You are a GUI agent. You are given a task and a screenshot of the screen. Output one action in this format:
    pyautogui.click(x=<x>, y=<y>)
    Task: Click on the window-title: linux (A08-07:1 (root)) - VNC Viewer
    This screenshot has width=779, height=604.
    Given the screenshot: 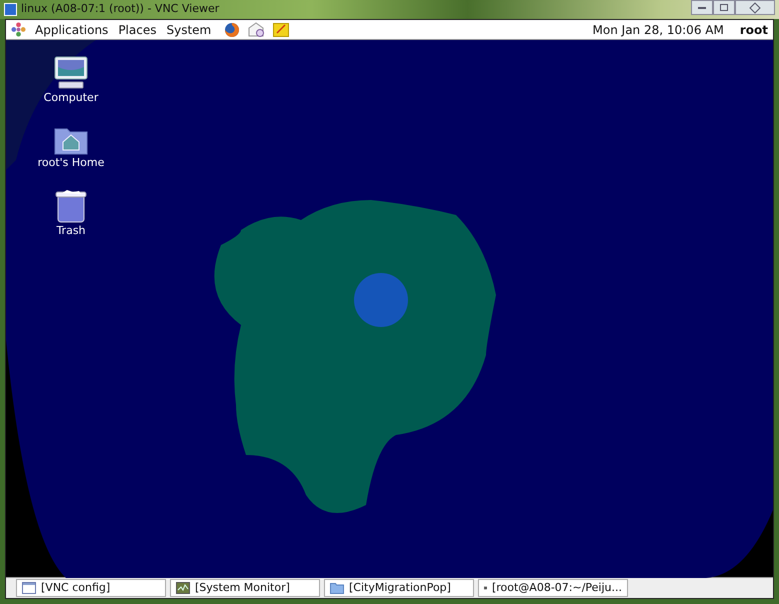 What is the action you would take?
    pyautogui.click(x=120, y=9)
    